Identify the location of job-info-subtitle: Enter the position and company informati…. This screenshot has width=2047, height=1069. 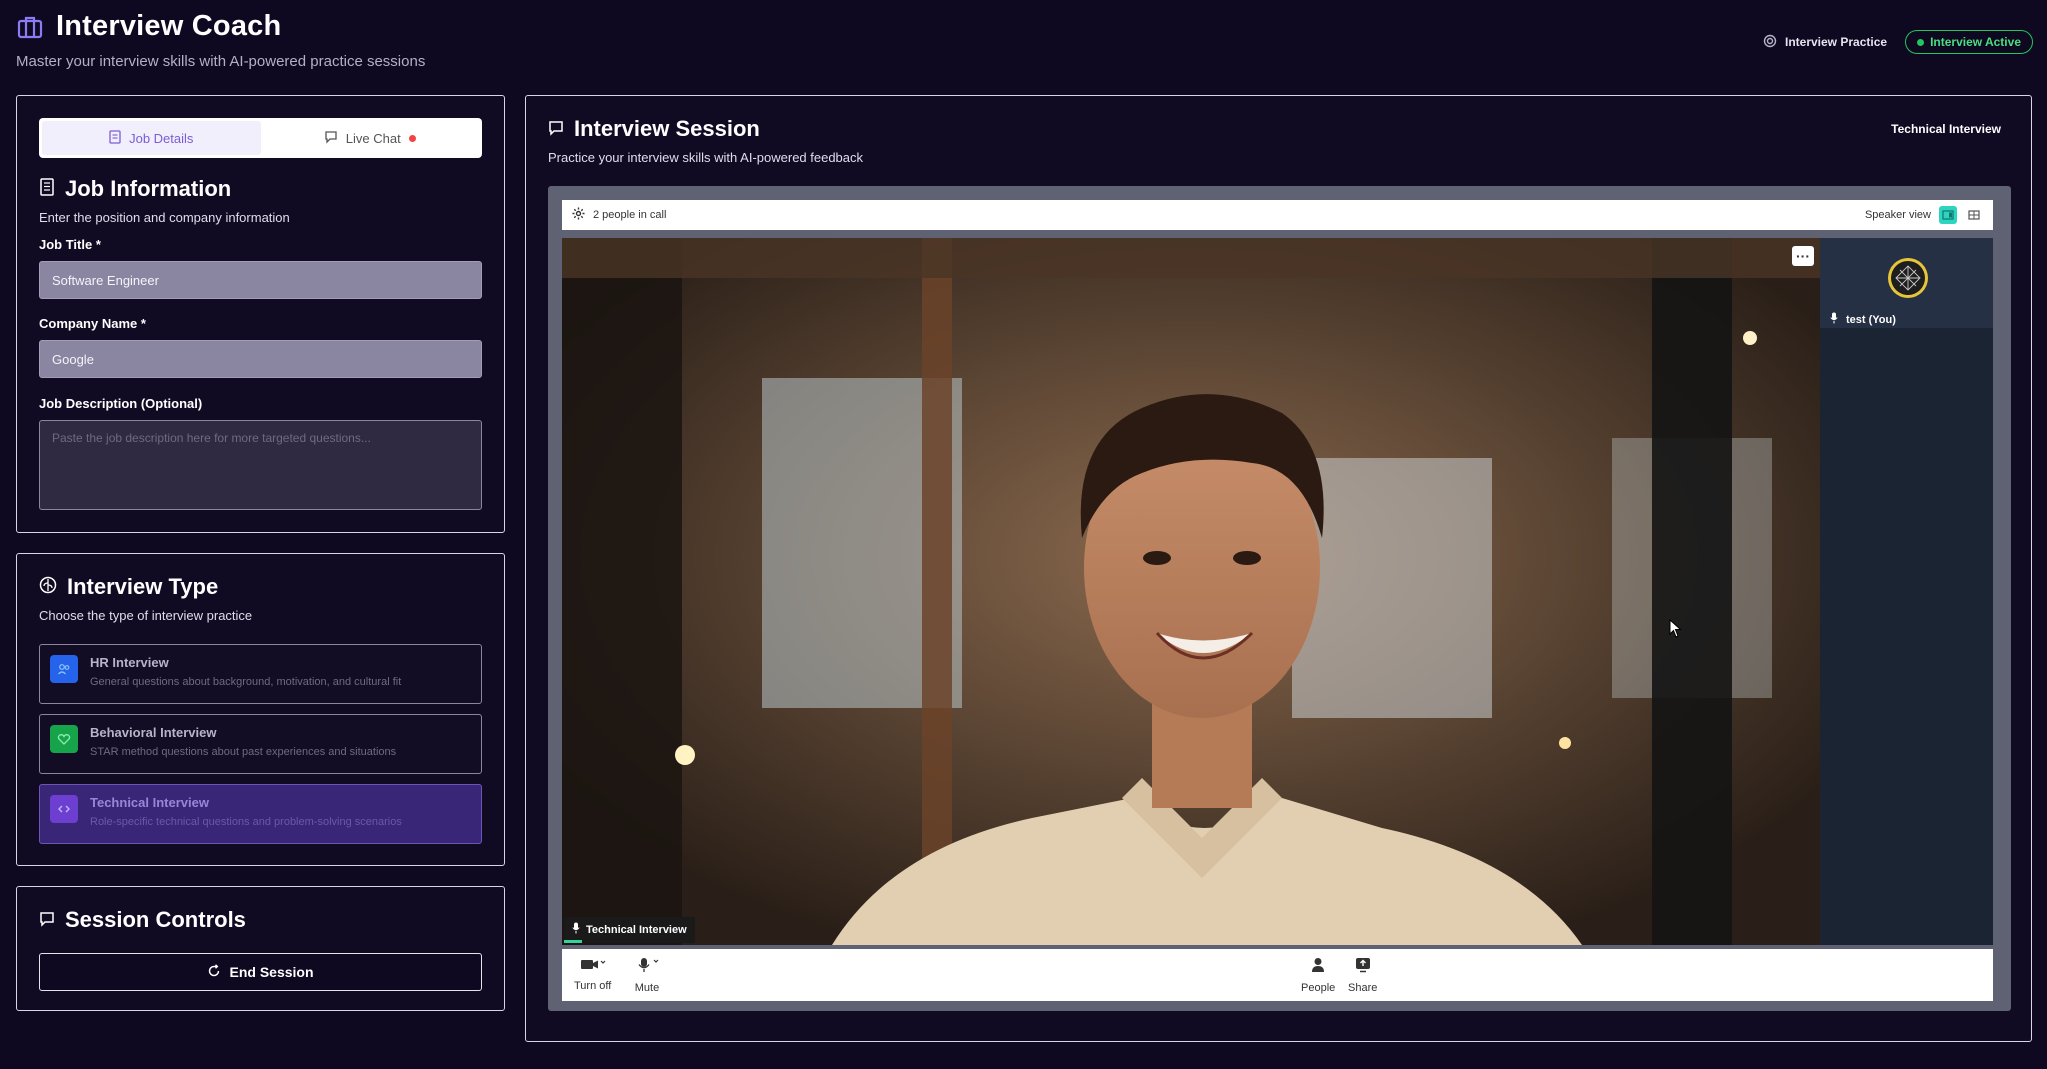
(164, 217).